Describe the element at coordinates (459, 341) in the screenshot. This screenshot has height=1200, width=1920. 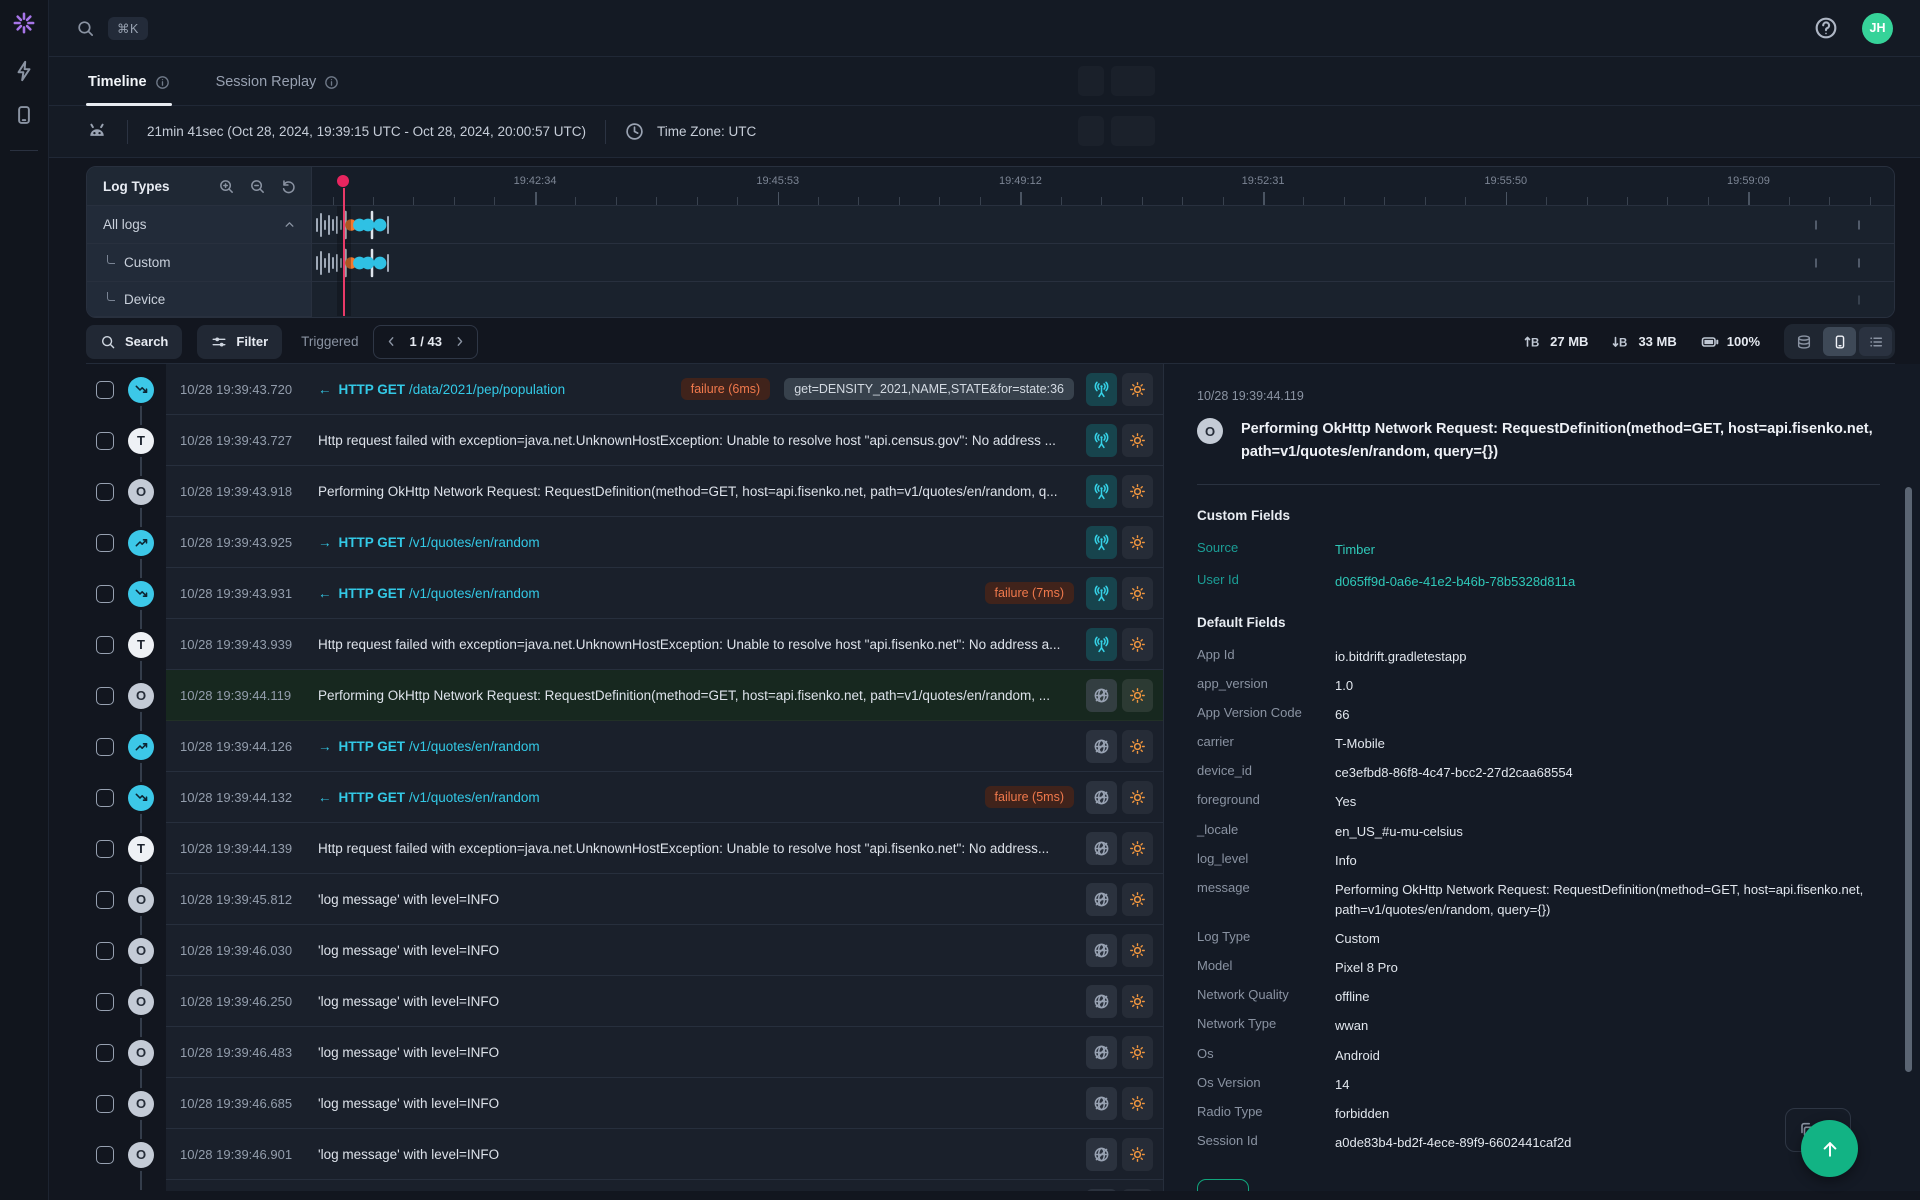
I see `chevron-right-icon` at that location.